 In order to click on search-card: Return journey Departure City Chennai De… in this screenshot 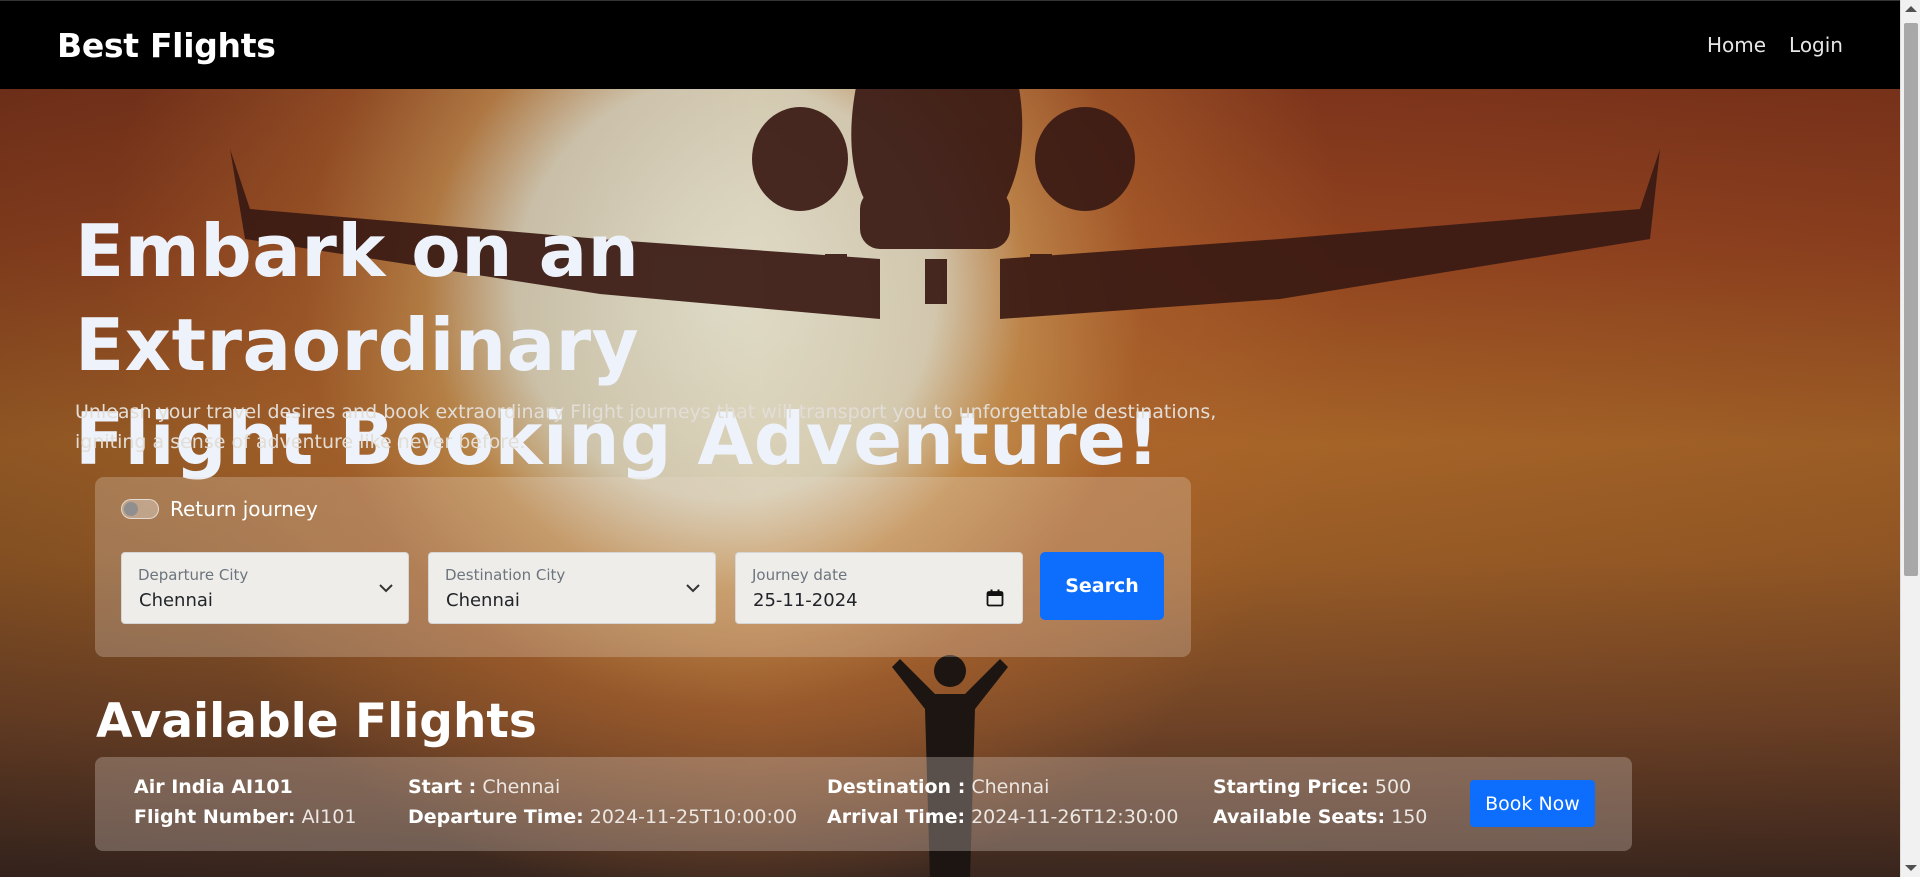, I will do `click(643, 567)`.